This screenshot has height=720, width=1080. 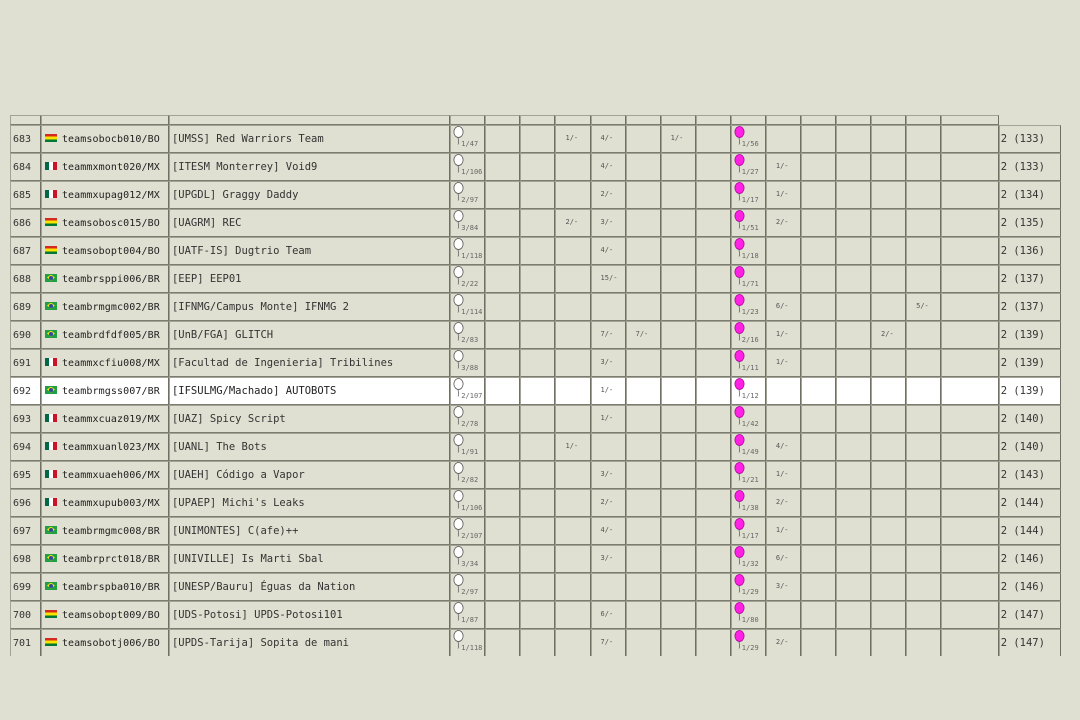 What do you see at coordinates (50, 585) in the screenshot?
I see `flag-brazil-icon` at bounding box center [50, 585].